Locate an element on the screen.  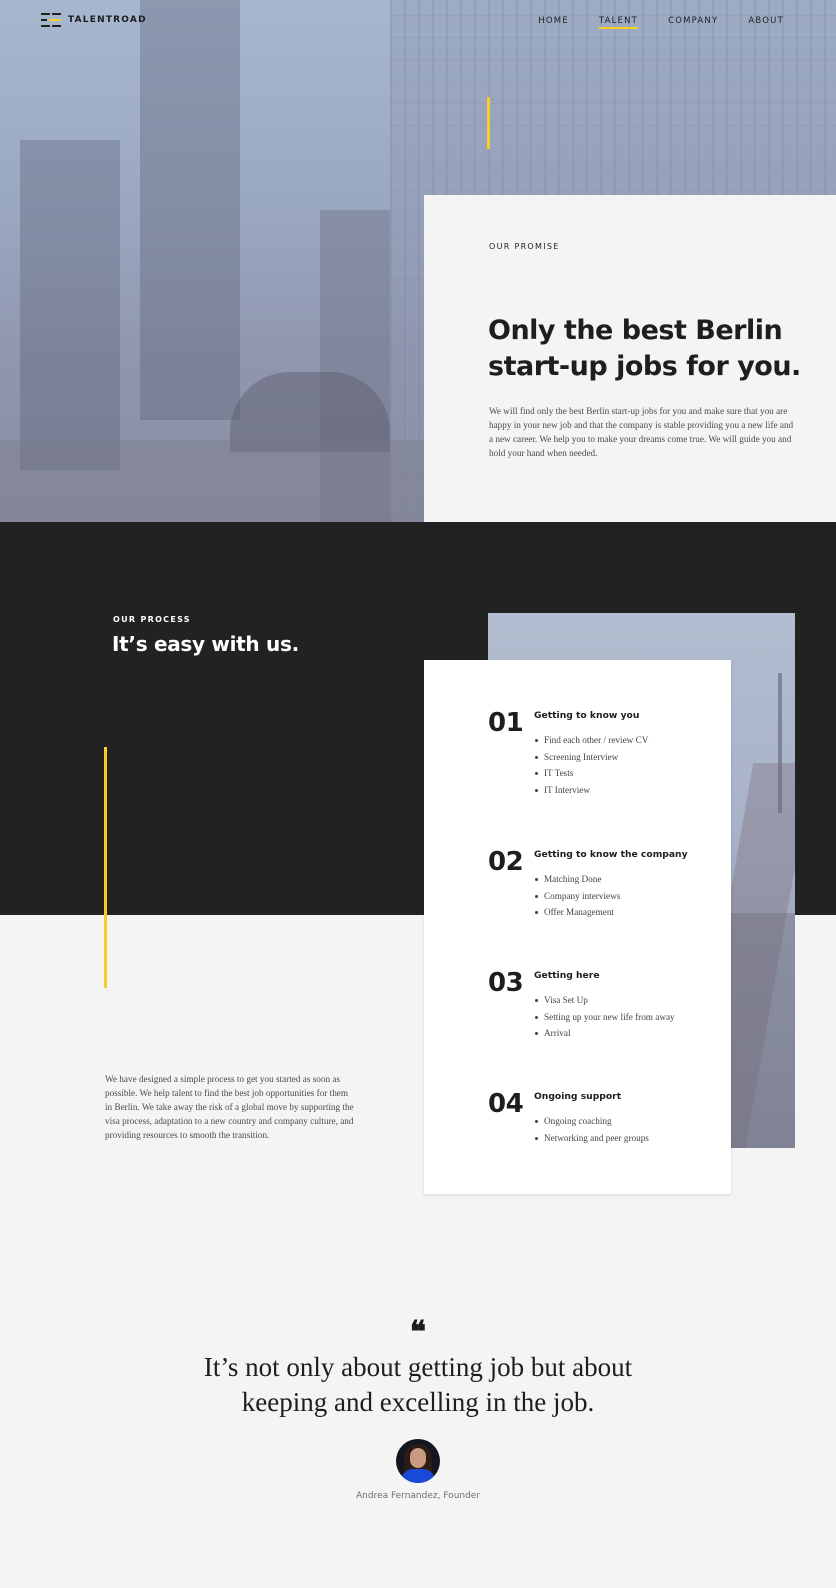
step-item: Company interviews is located at coordinates (577, 896).